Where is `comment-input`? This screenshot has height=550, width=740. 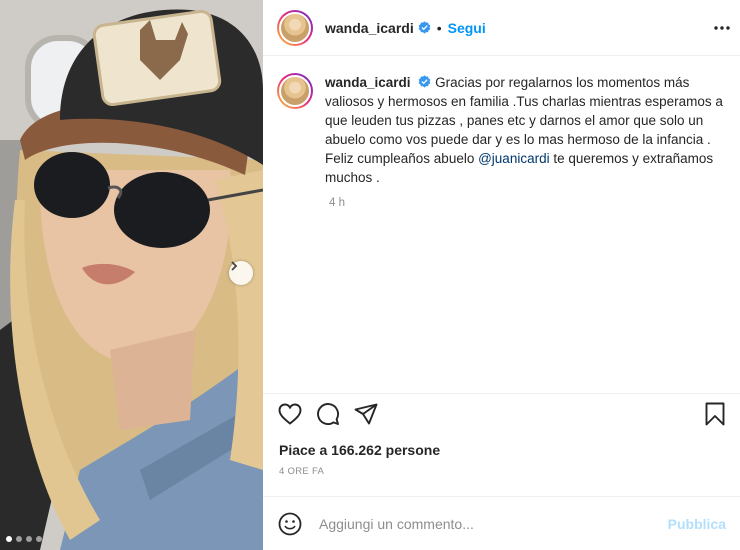 comment-input is located at coordinates (493, 523).